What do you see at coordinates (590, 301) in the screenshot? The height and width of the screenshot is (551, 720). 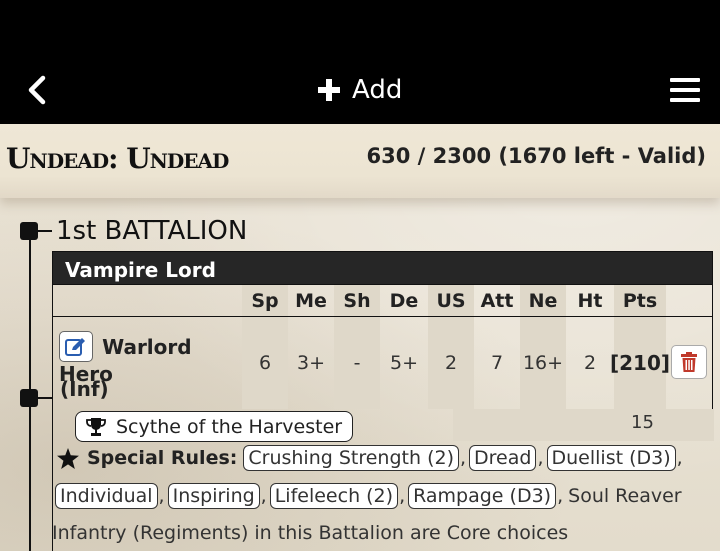 I see `stat-header-ht: Ht` at bounding box center [590, 301].